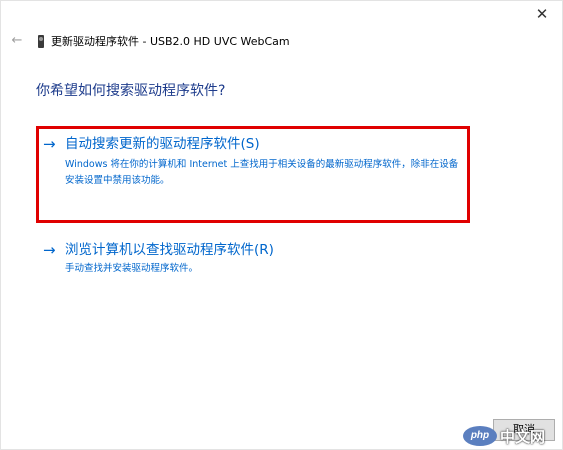 This screenshot has height=450, width=563. I want to click on browse-computer-option-title: 浏览计算机以查找驱动程序软件(R), so click(265, 250).